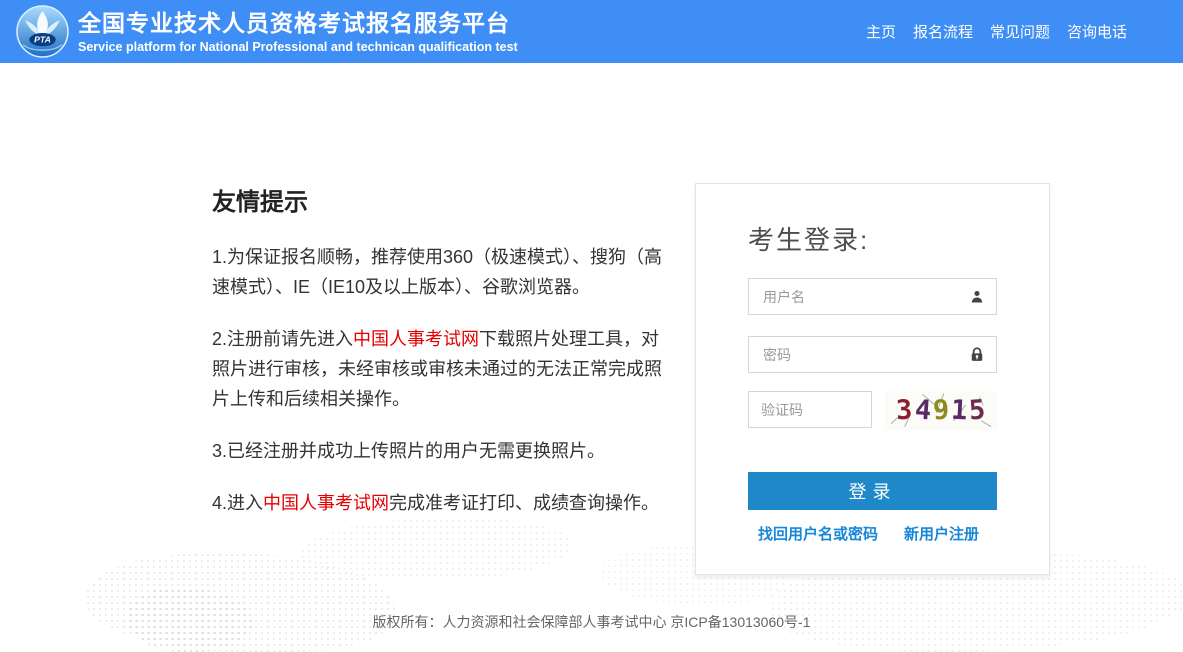 The height and width of the screenshot is (652, 1183). I want to click on copyright-text: 版权所有：人力资源和社会保障部人事考试中心 京ICP备13013060号-1, so click(591, 622).